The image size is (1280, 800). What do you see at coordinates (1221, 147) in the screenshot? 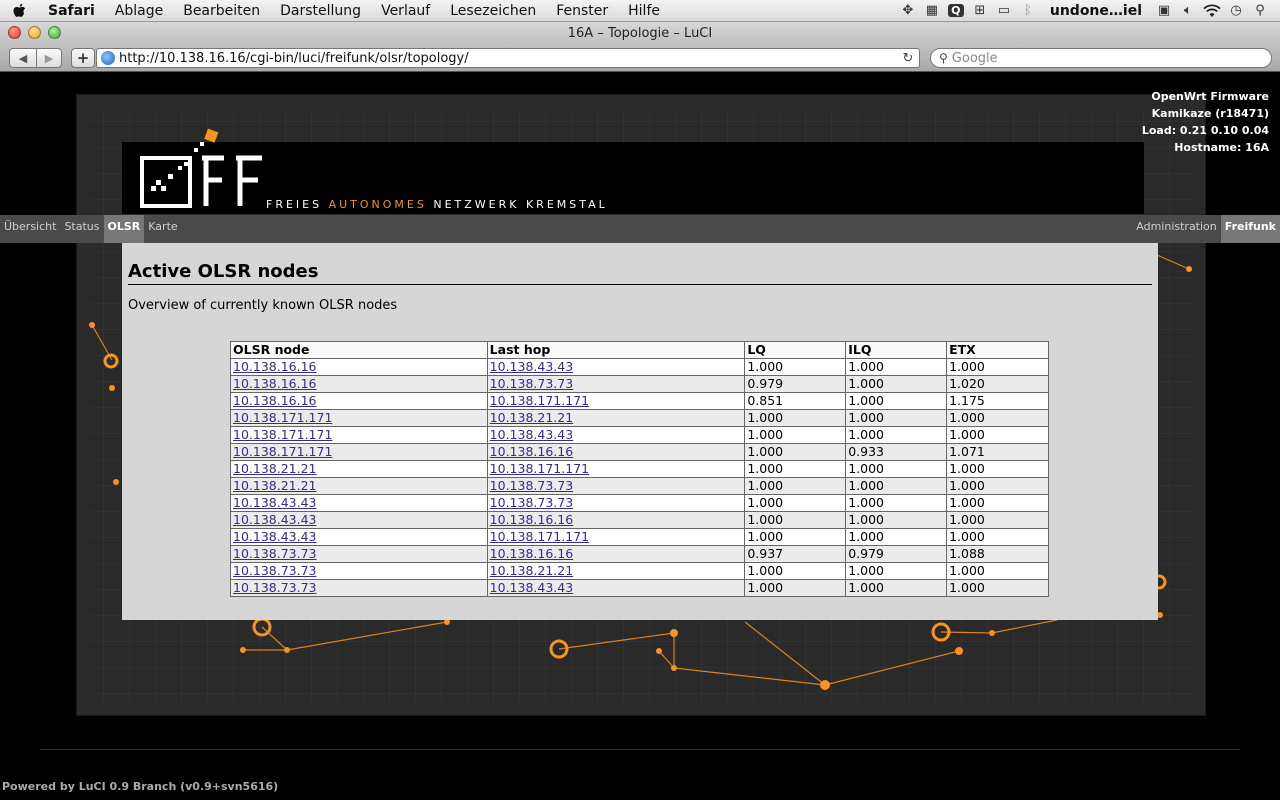
I see `hostname: Hostname: 16A` at bounding box center [1221, 147].